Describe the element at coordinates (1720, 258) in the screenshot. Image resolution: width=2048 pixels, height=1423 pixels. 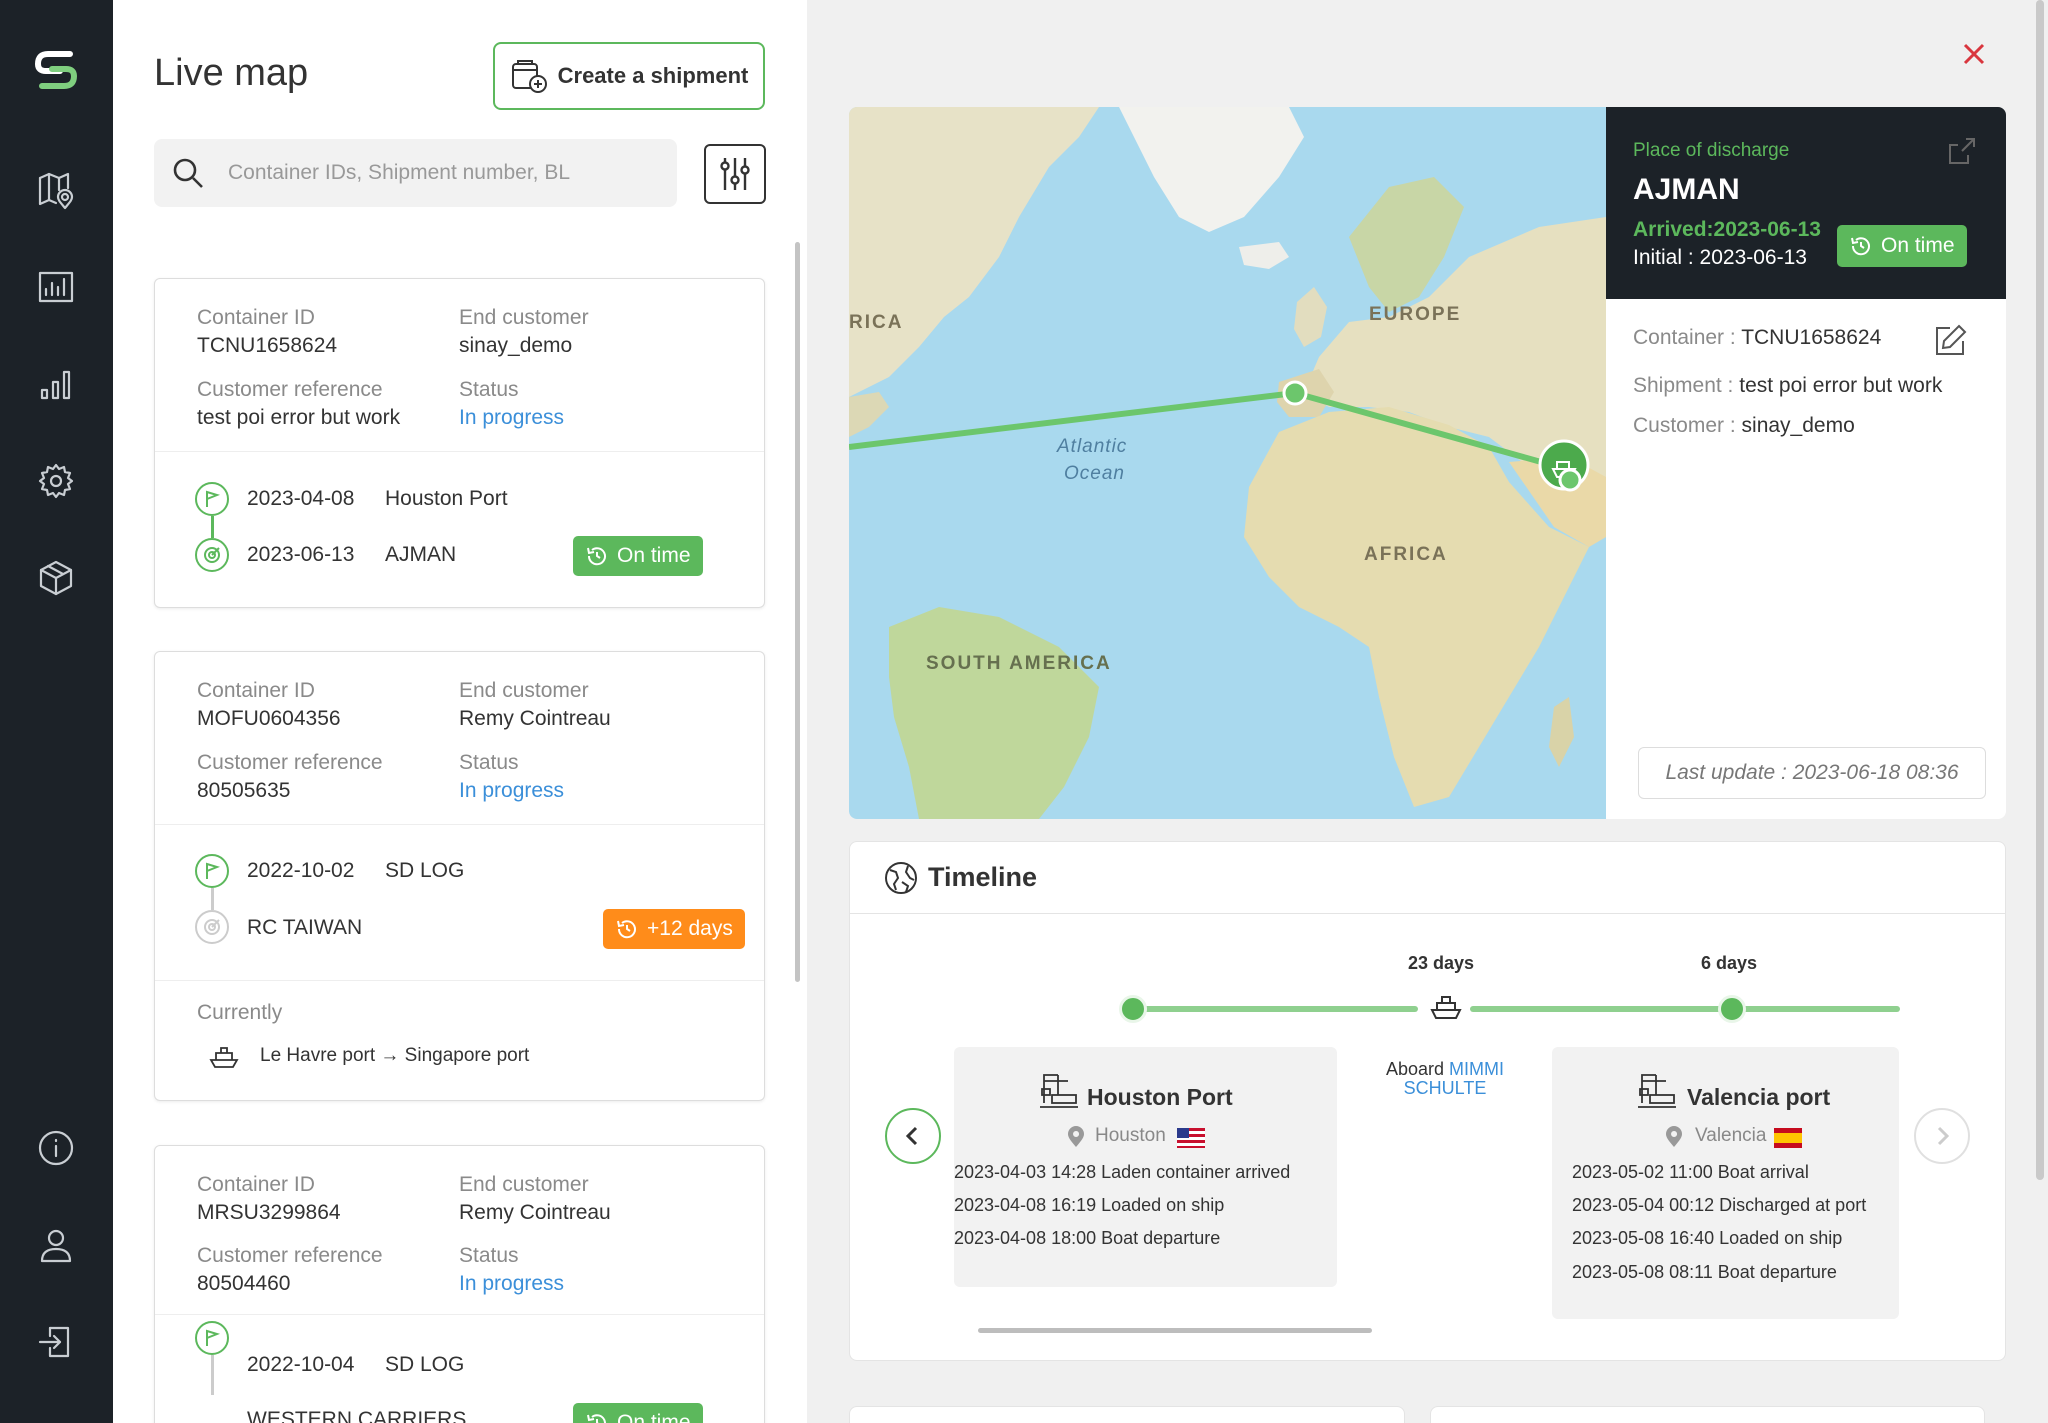
I see `initial-date: Initial : 2023-06-13` at that location.